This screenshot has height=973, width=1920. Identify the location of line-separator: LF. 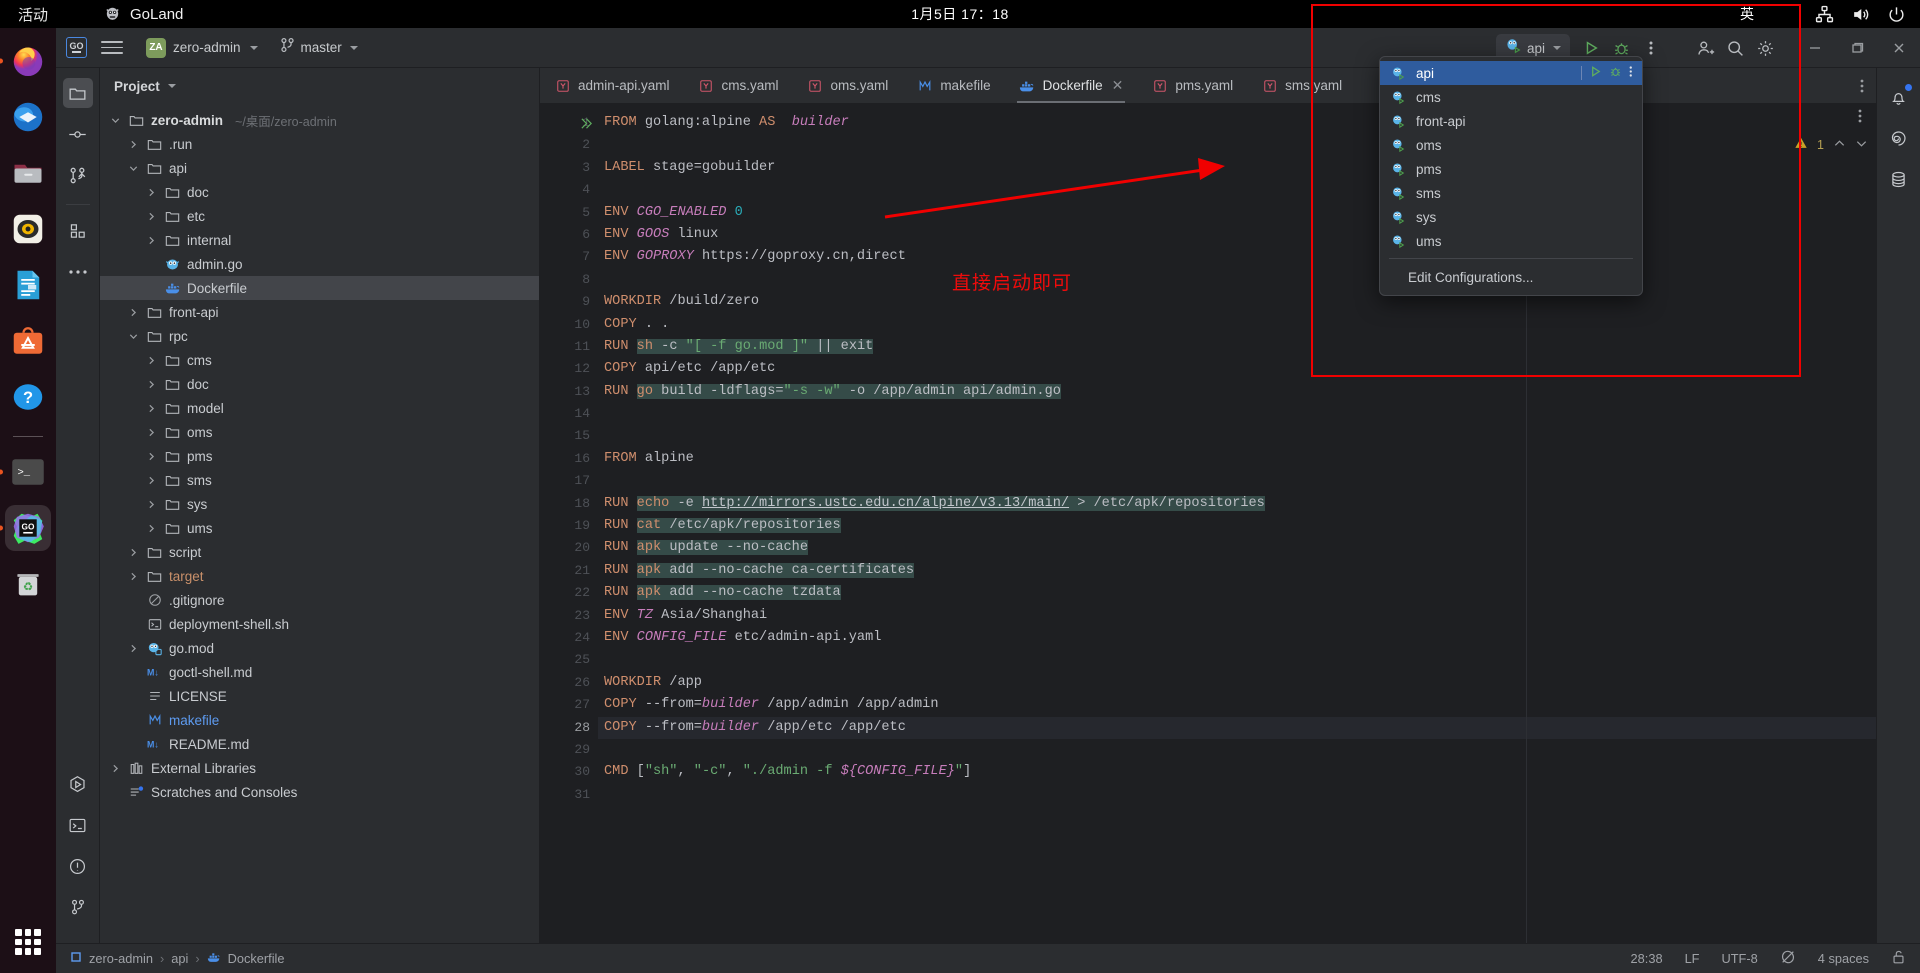
(1692, 958).